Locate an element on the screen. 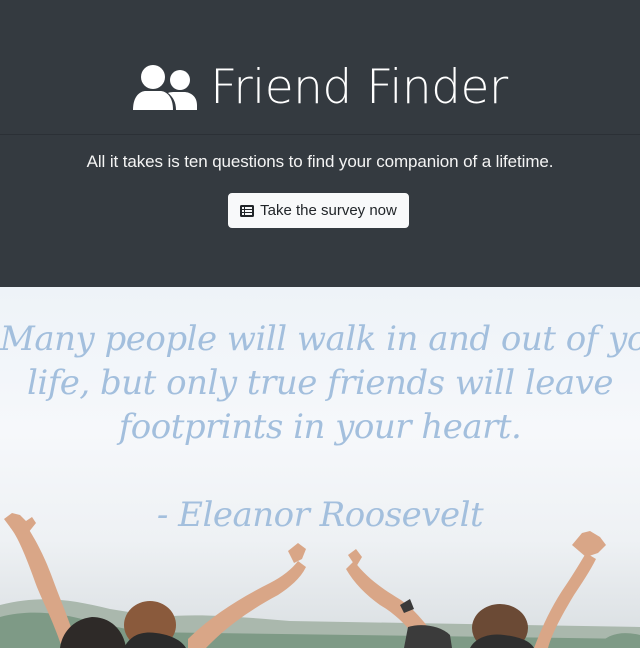 This screenshot has width=640, height=648. take-survey-button-label: Take the survey now is located at coordinates (328, 210).